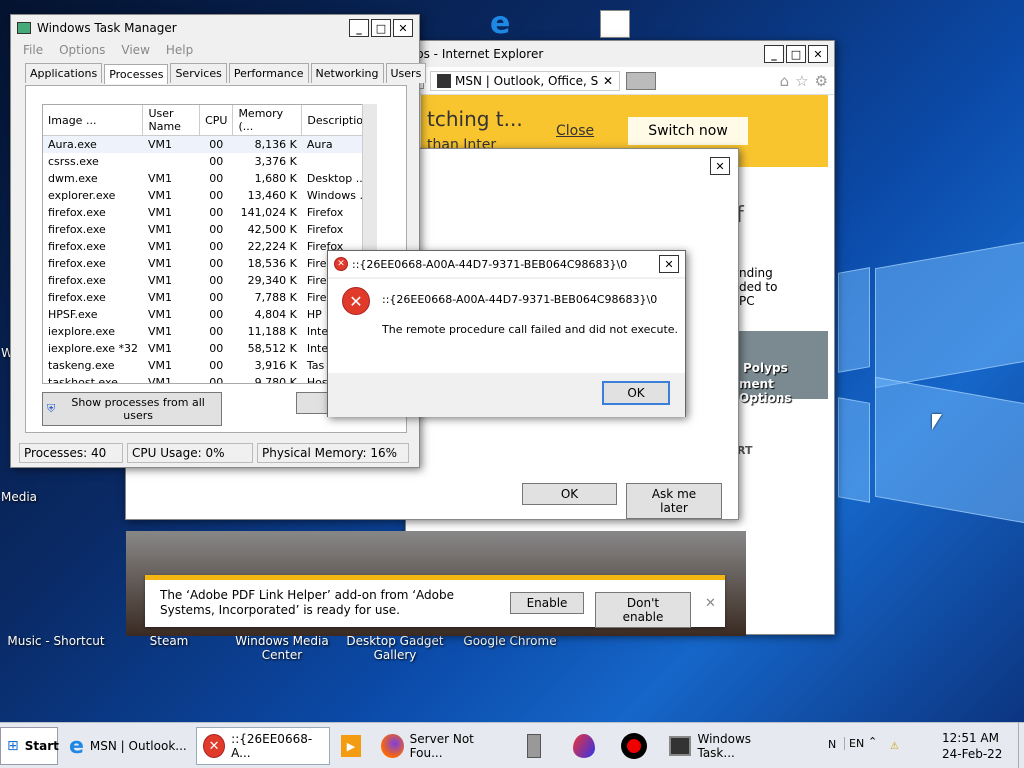 The height and width of the screenshot is (768, 1024). I want to click on taskbar-paint-icon, so click(585, 746).